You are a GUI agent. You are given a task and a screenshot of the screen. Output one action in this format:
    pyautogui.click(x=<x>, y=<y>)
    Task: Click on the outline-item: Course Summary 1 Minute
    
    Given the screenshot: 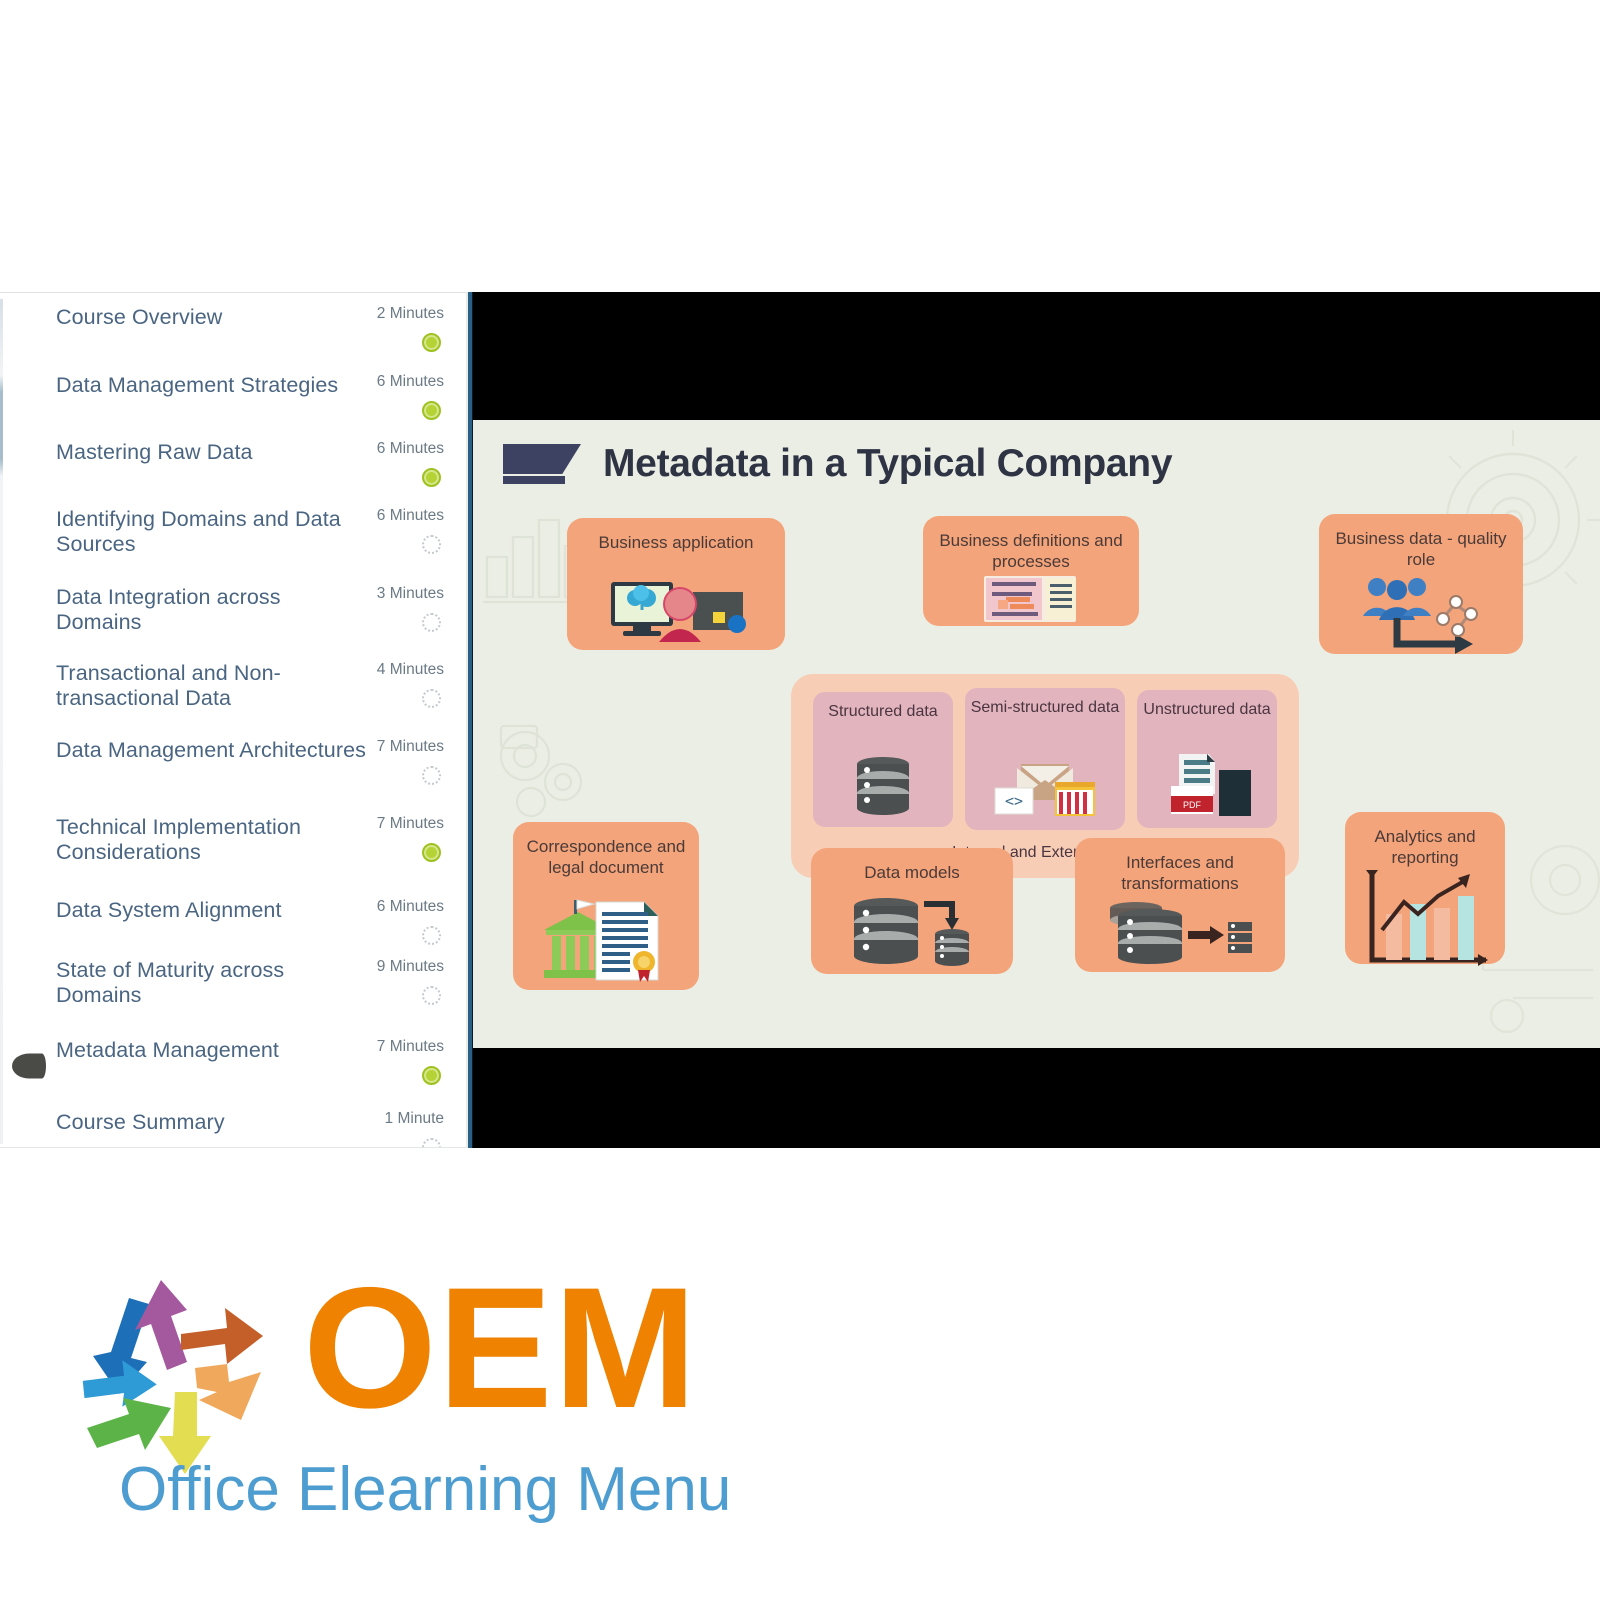 What is the action you would take?
    pyautogui.click(x=233, y=1124)
    